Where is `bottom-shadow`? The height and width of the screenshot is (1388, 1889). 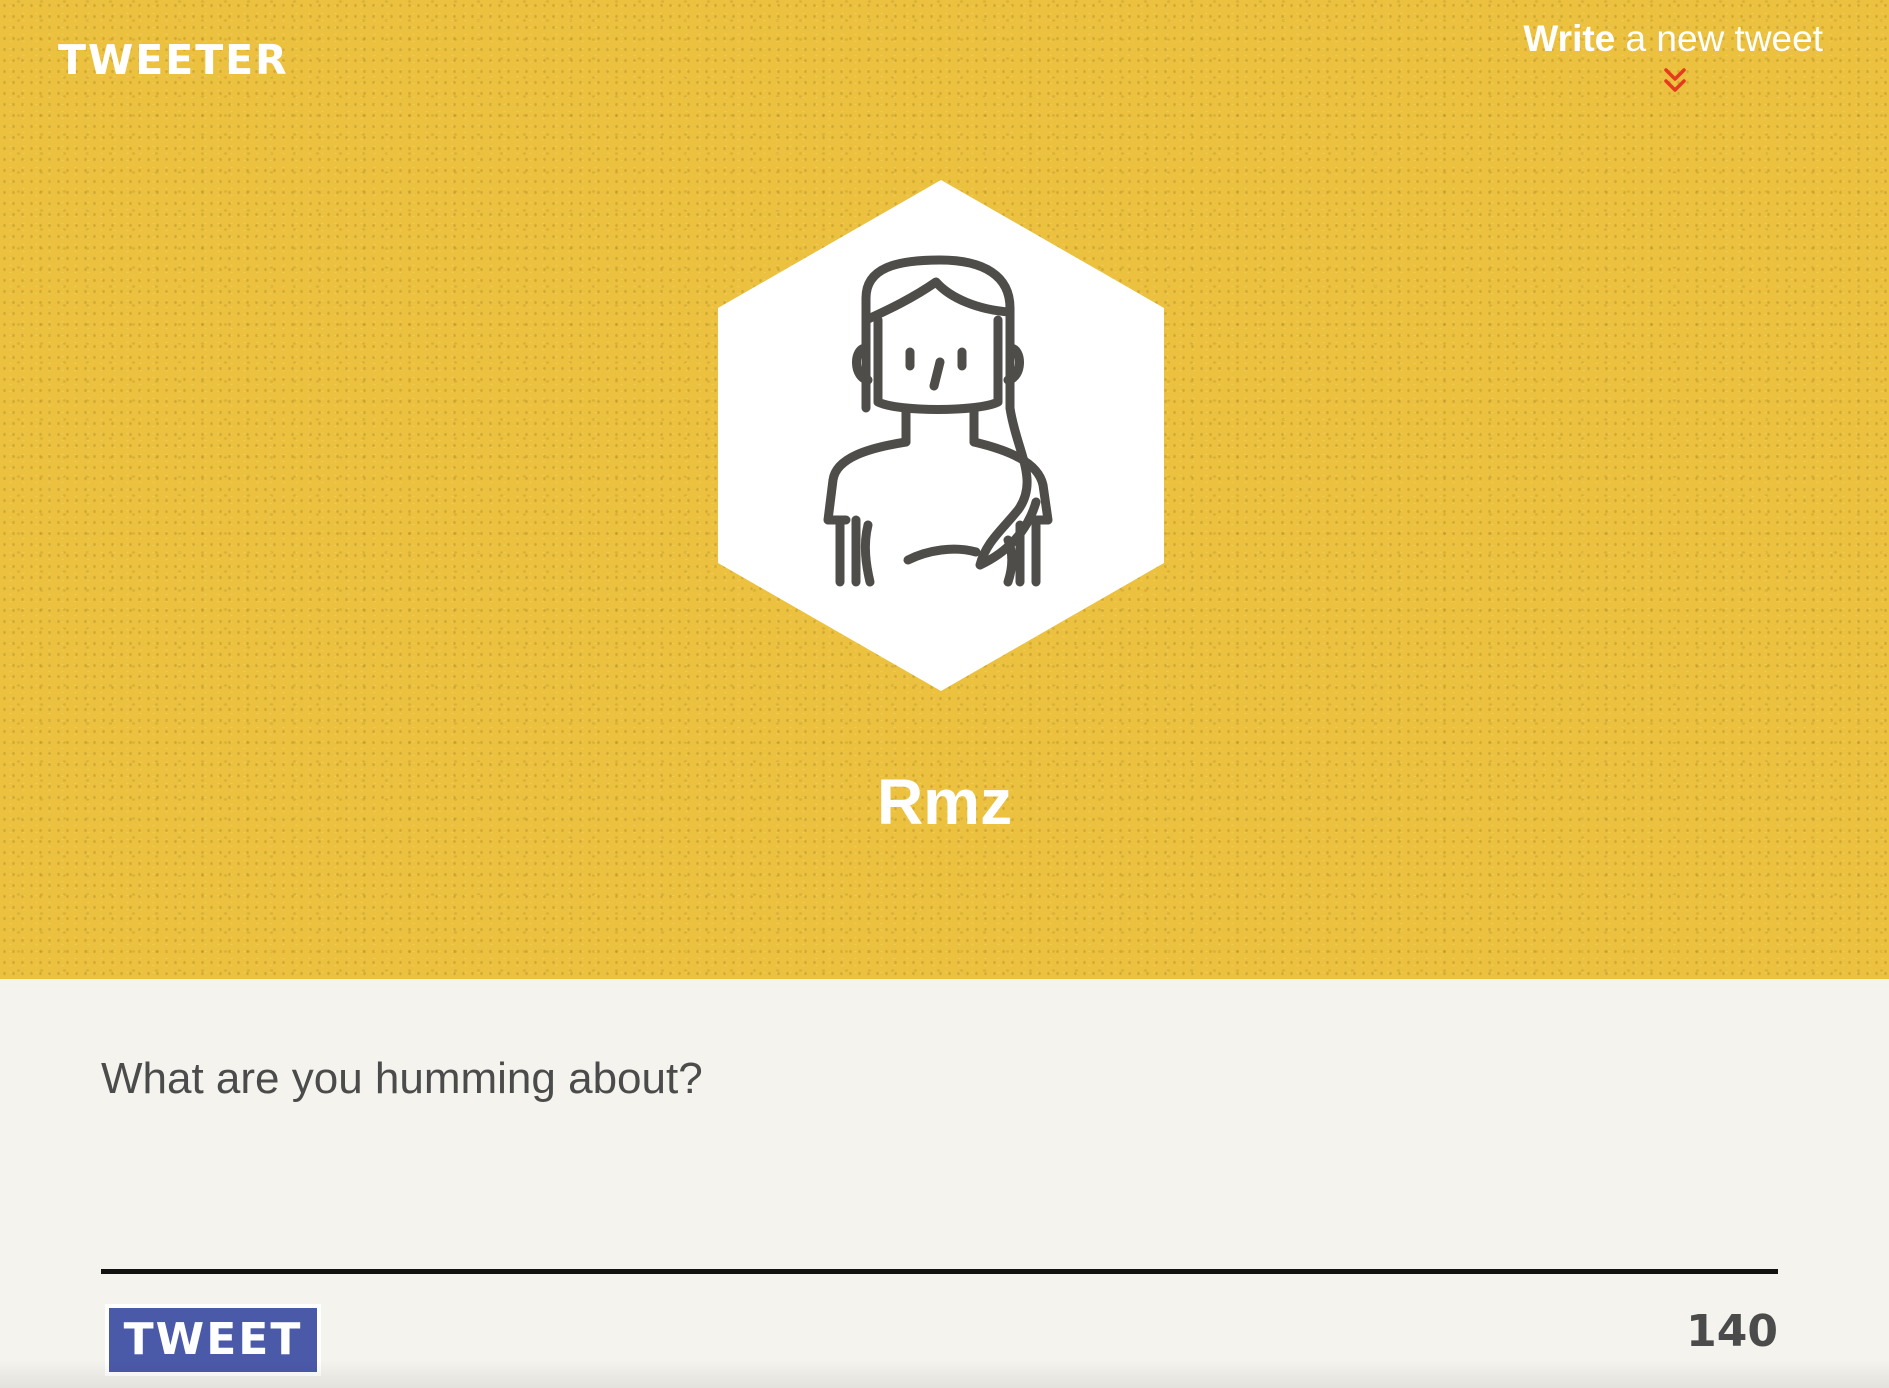 bottom-shadow is located at coordinates (944, 1374).